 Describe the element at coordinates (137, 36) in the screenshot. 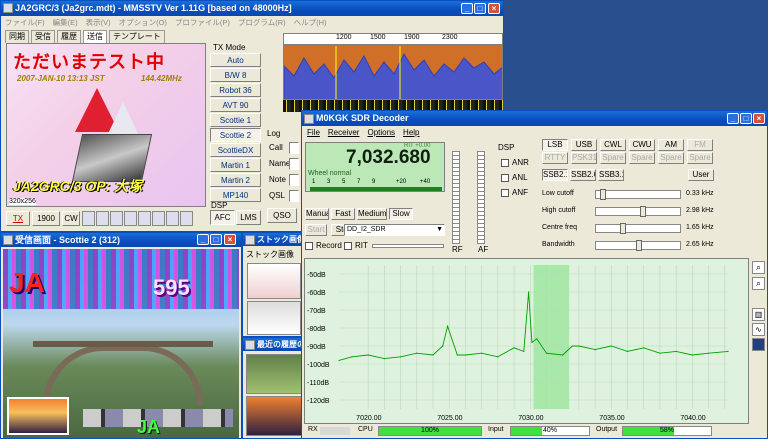

I see `tab-4: テンプレート` at that location.